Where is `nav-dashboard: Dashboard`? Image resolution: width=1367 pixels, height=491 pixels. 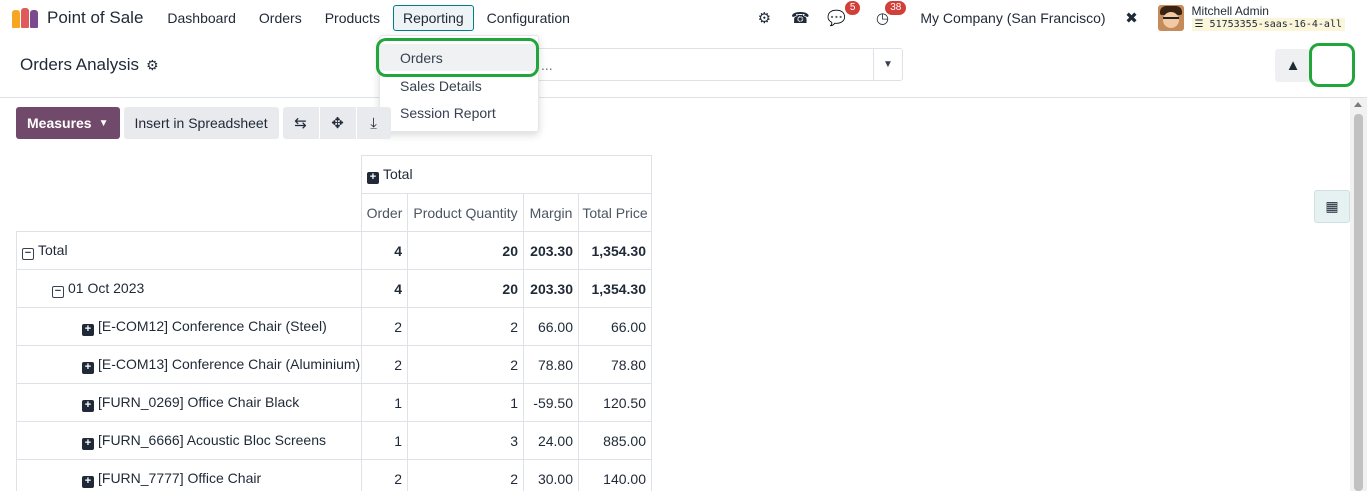 nav-dashboard: Dashboard is located at coordinates (201, 18).